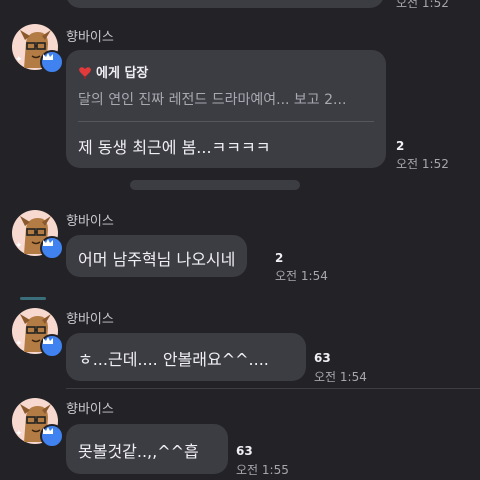 The height and width of the screenshot is (480, 480). I want to click on message-text: 제 동생 최근에 봄...ㅋㅋㅋㅋ, so click(174, 147).